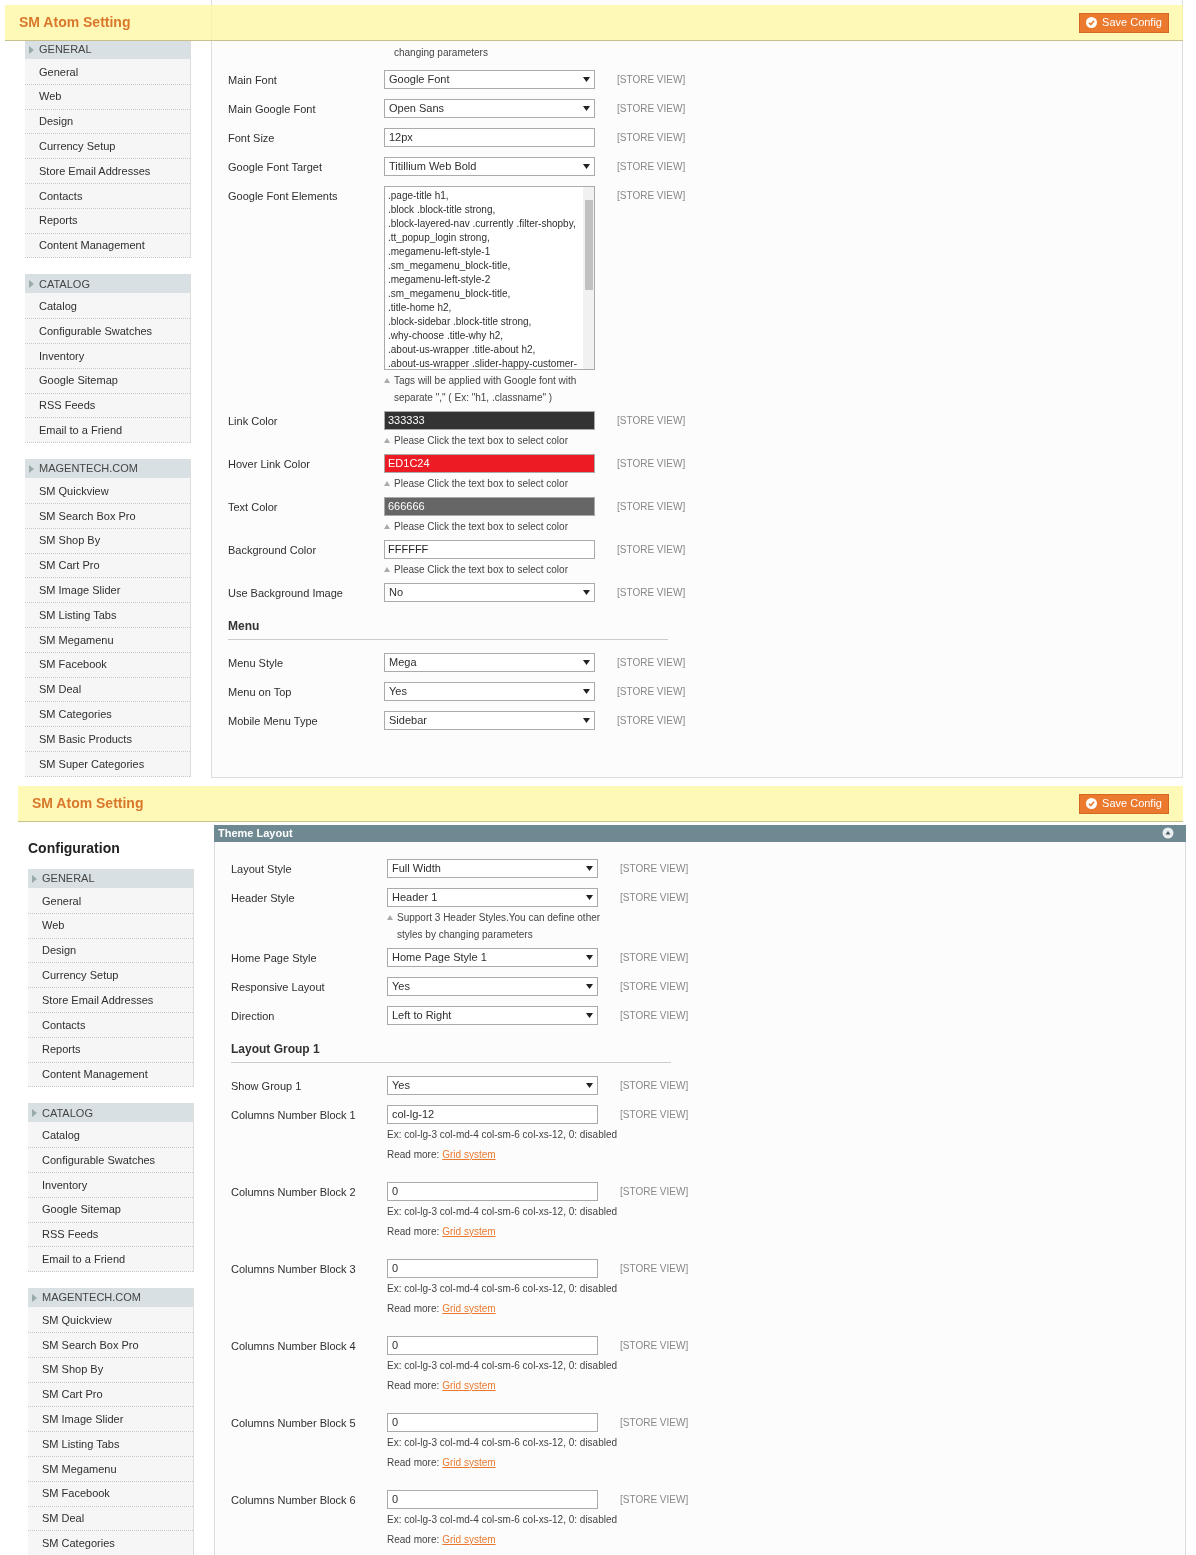  What do you see at coordinates (489, 108) in the screenshot?
I see `dropdown-select: Open Sans` at bounding box center [489, 108].